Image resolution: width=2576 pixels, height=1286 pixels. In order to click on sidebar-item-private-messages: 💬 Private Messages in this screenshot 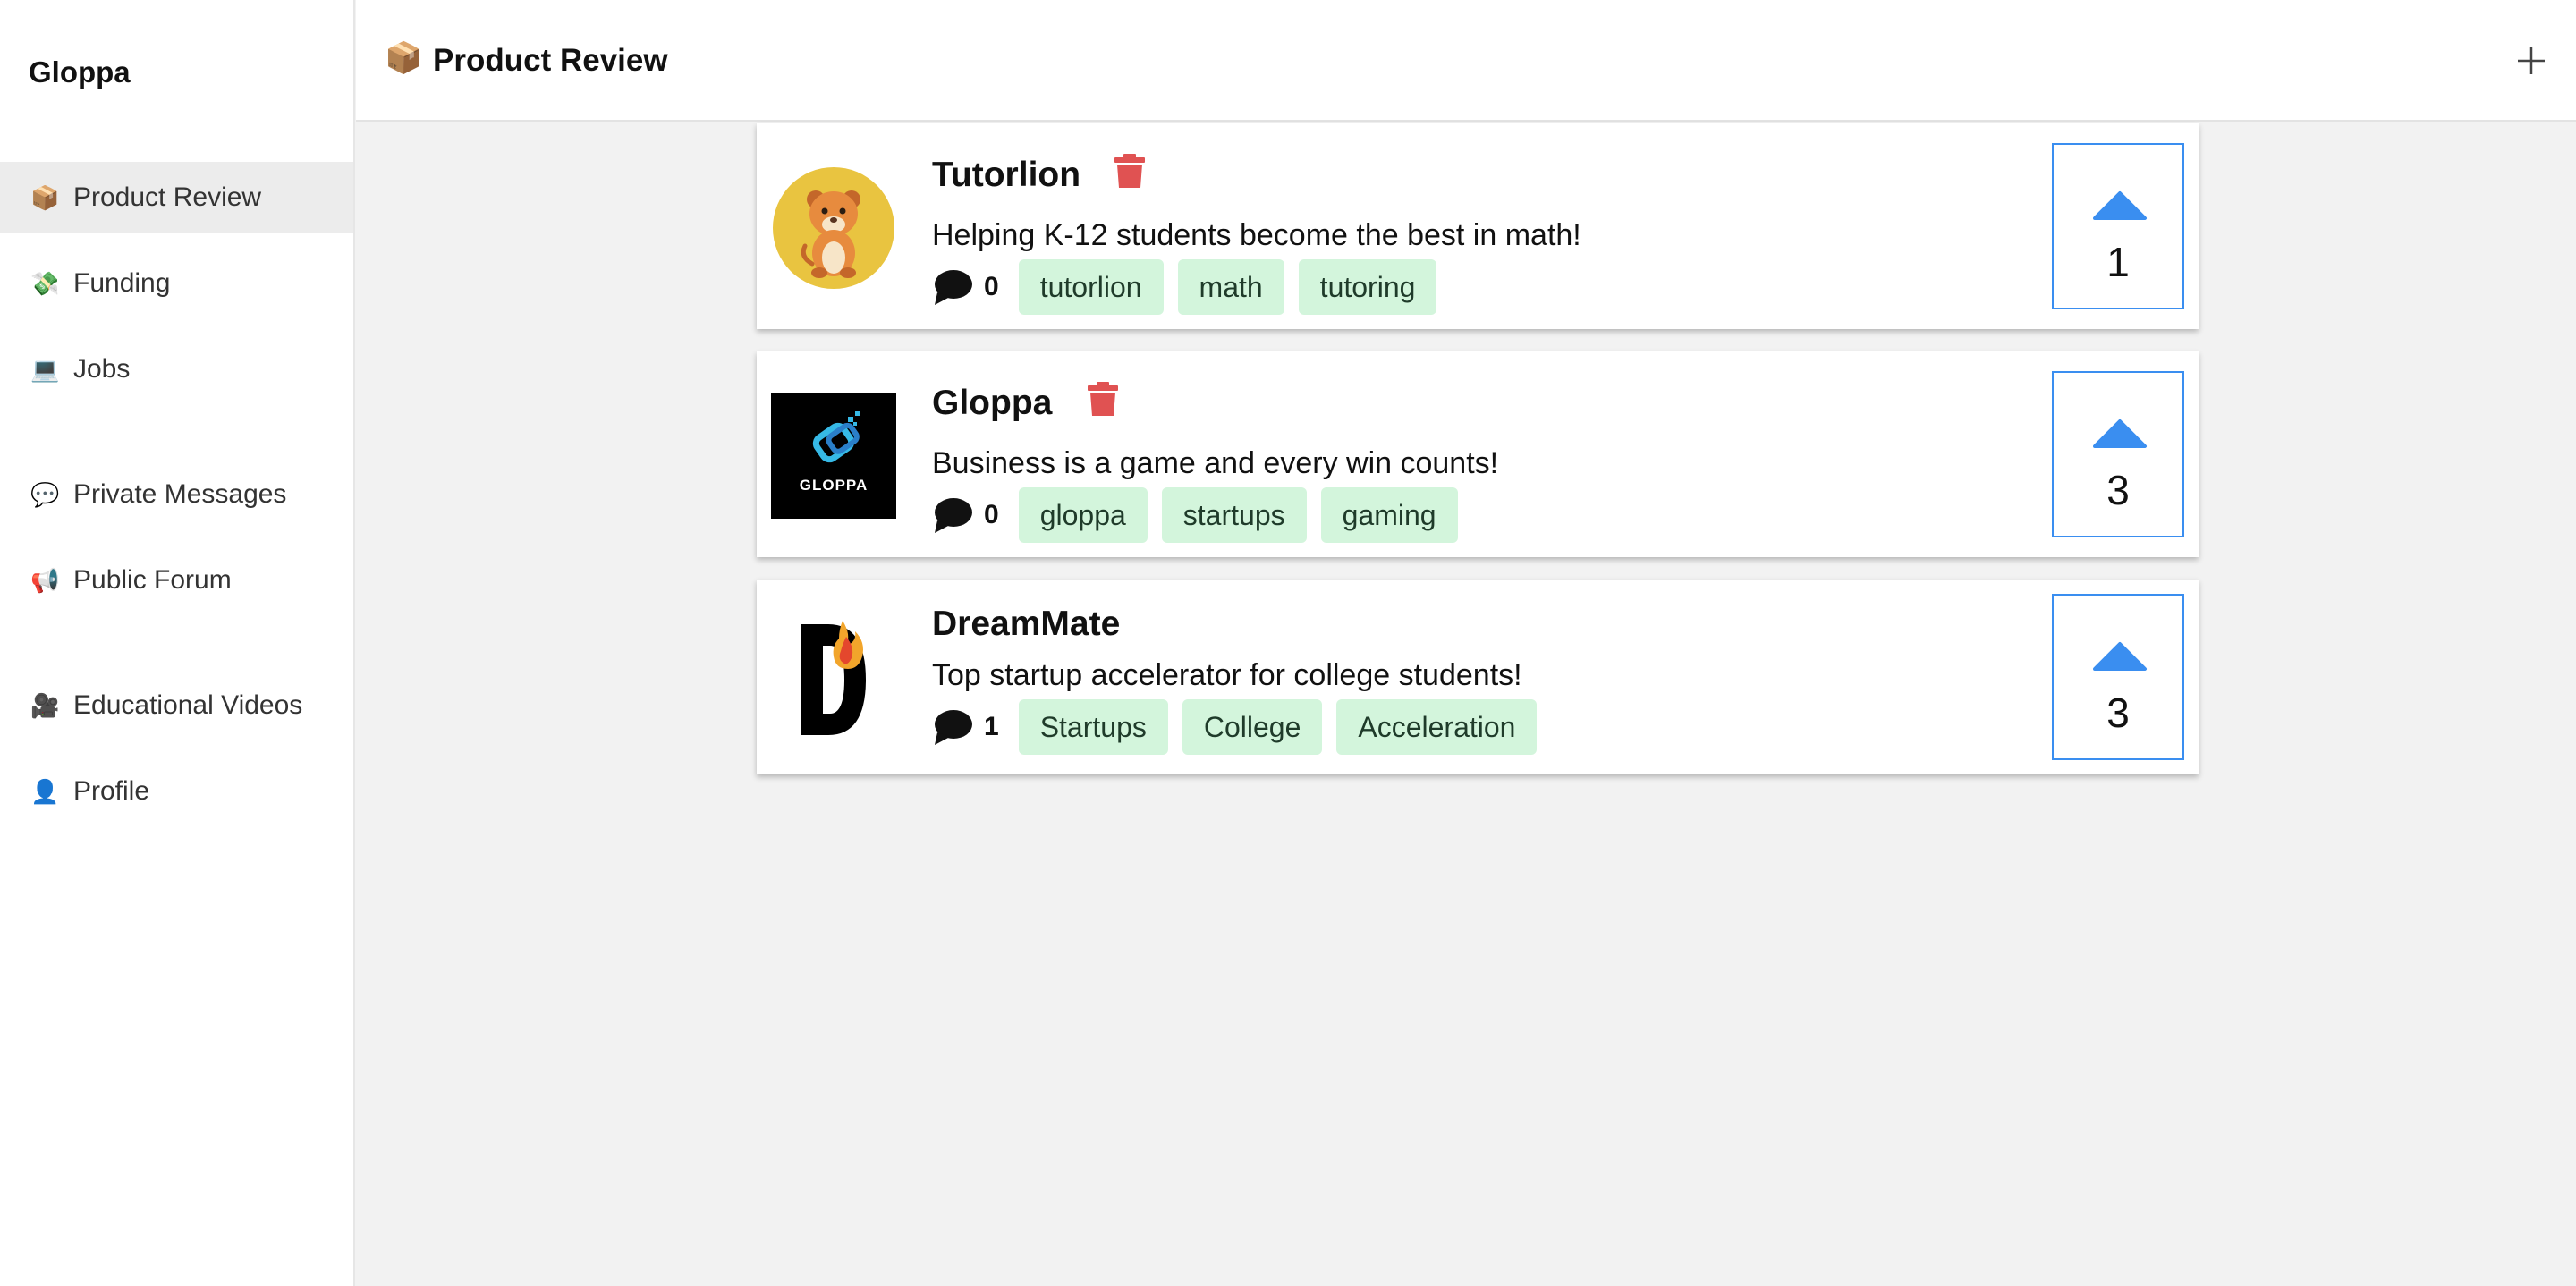, I will do `click(176, 494)`.